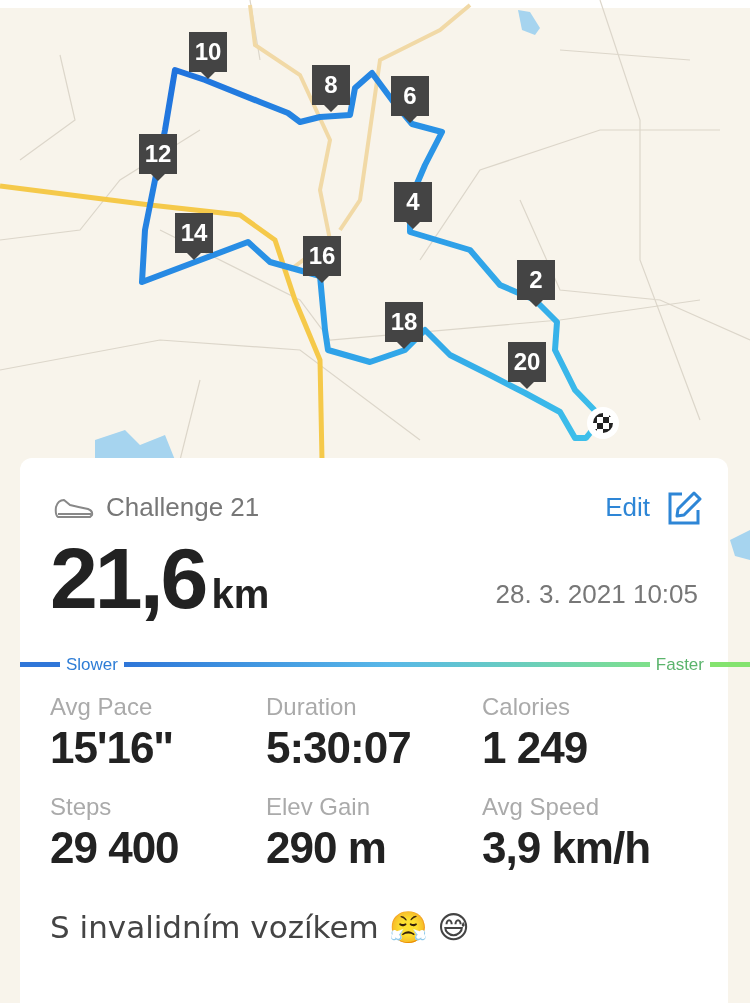 The height and width of the screenshot is (1003, 750). I want to click on stat-value: 290 m, so click(326, 848).